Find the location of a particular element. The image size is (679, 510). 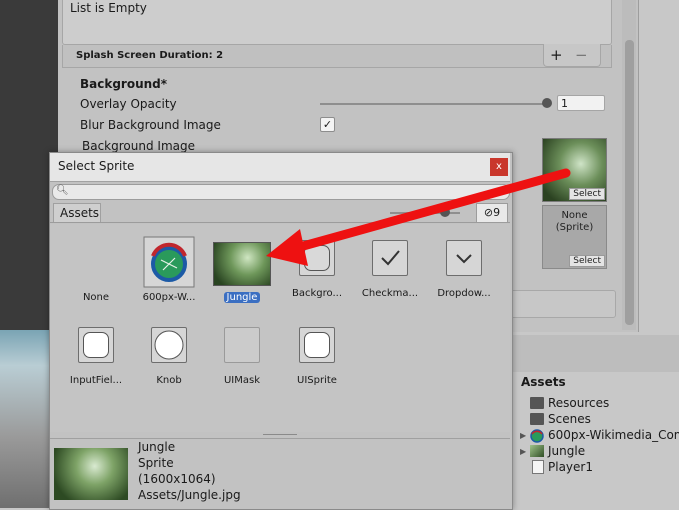

annotation-arrow is located at coordinates (418, 217).